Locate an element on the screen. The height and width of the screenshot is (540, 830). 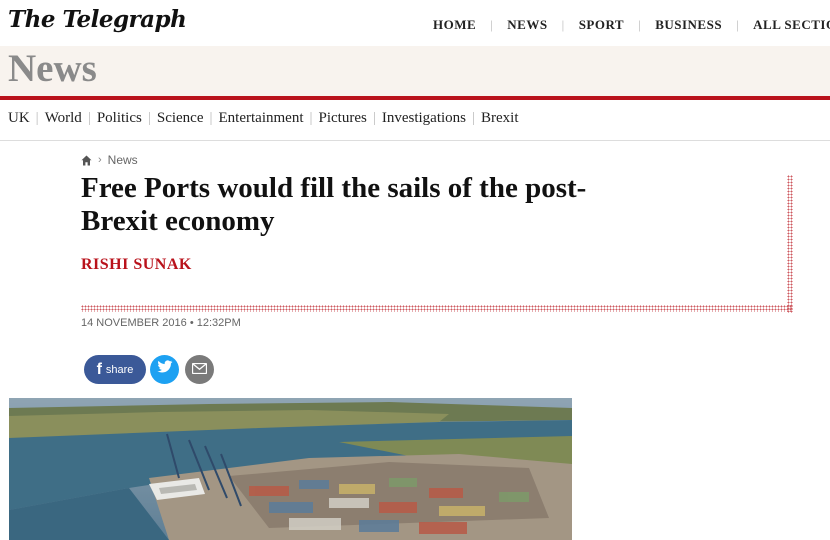
section-title: News is located at coordinates (52, 68).